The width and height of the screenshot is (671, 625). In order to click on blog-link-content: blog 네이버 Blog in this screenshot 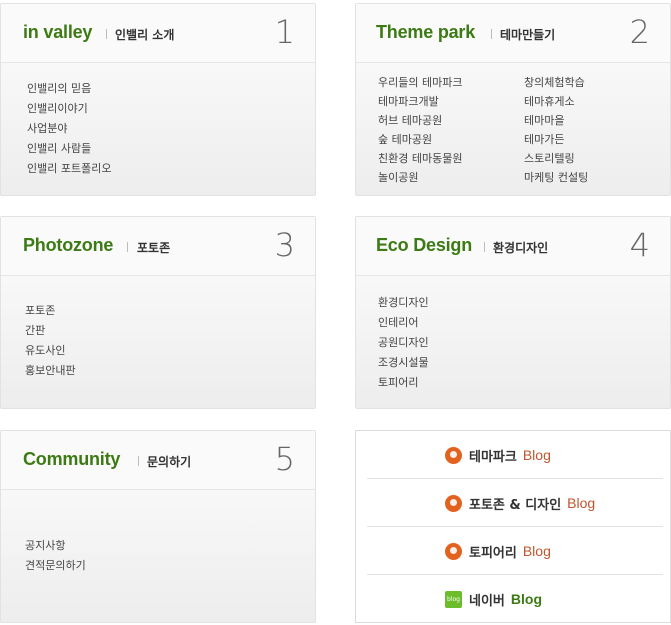, I will do `click(493, 599)`.